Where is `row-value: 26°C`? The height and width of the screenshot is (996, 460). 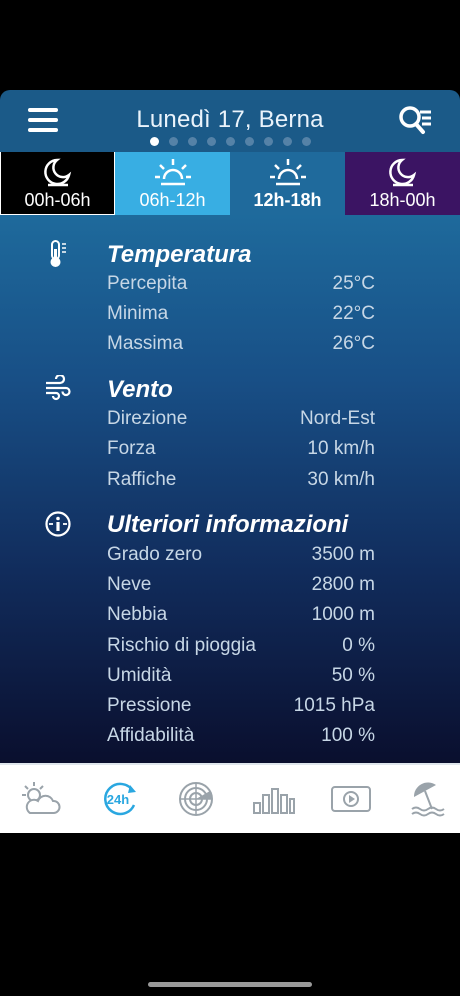 row-value: 26°C is located at coordinates (353, 343).